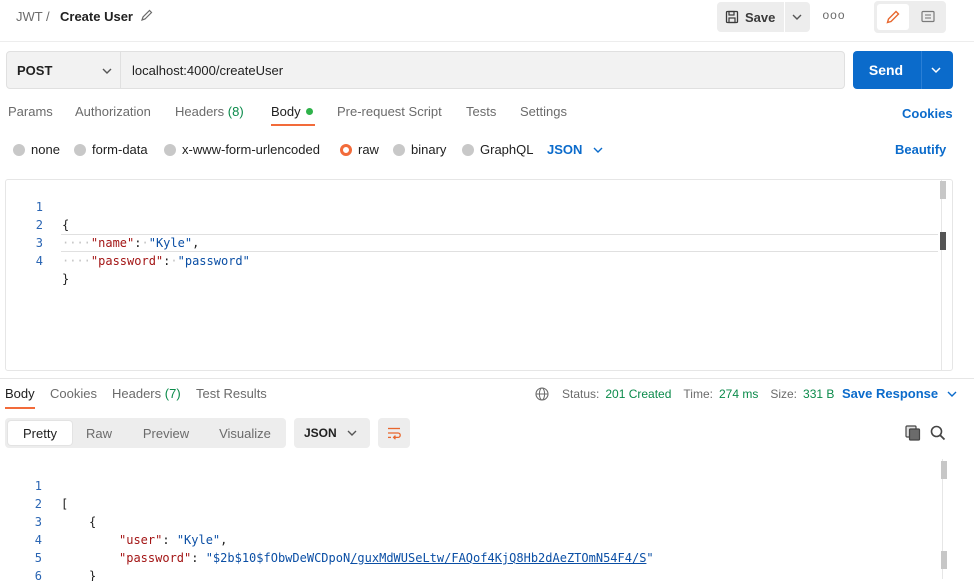 Image resolution: width=974 pixels, height=581 pixels. I want to click on response-tab-headers-count: (7), so click(172, 393).